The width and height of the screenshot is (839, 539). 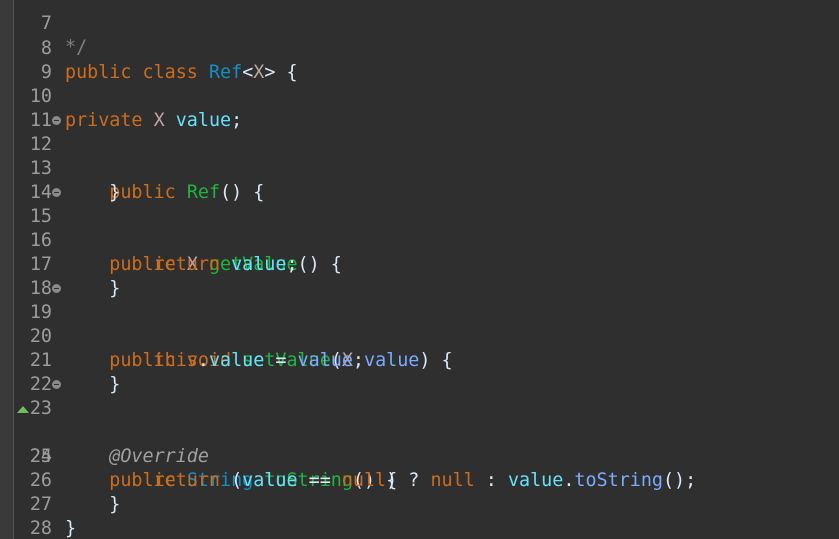 I want to click on code-line: 17 }, so click(x=419, y=264).